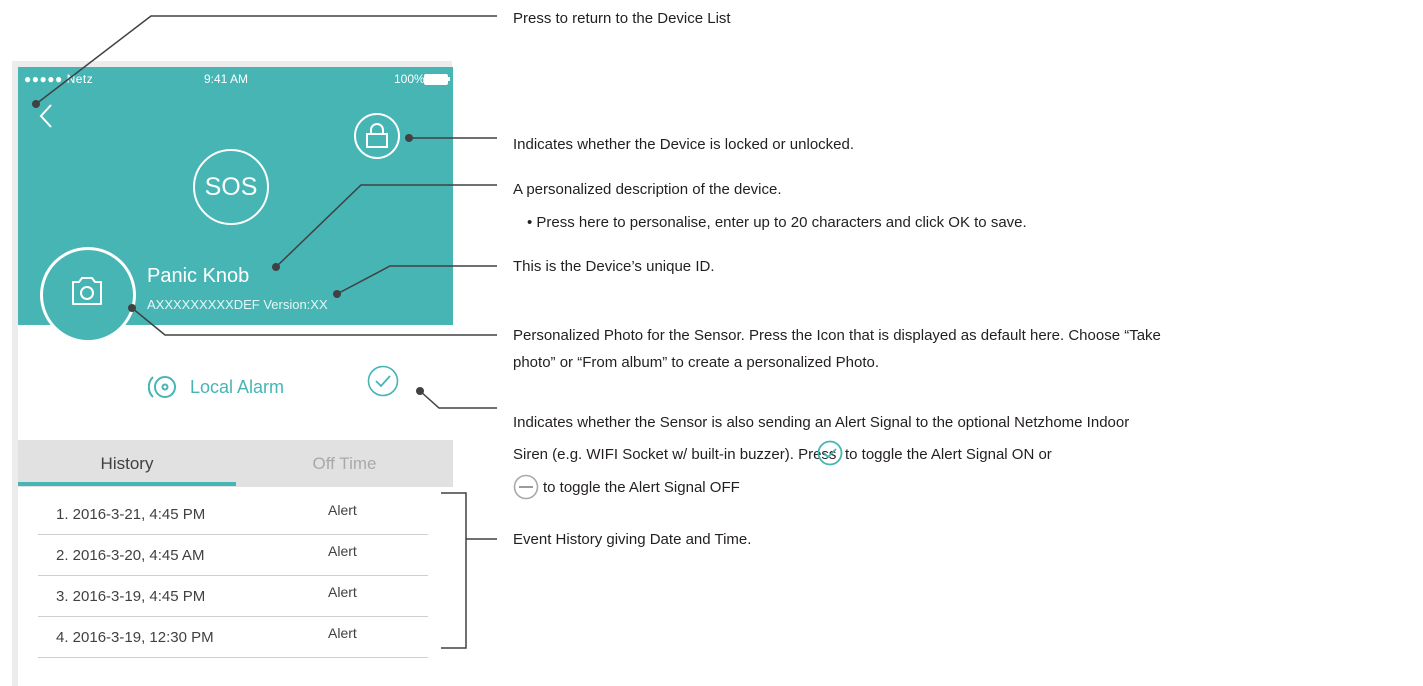 The image size is (1423, 686). I want to click on callout-back: Press to return to the Device List, so click(622, 18).